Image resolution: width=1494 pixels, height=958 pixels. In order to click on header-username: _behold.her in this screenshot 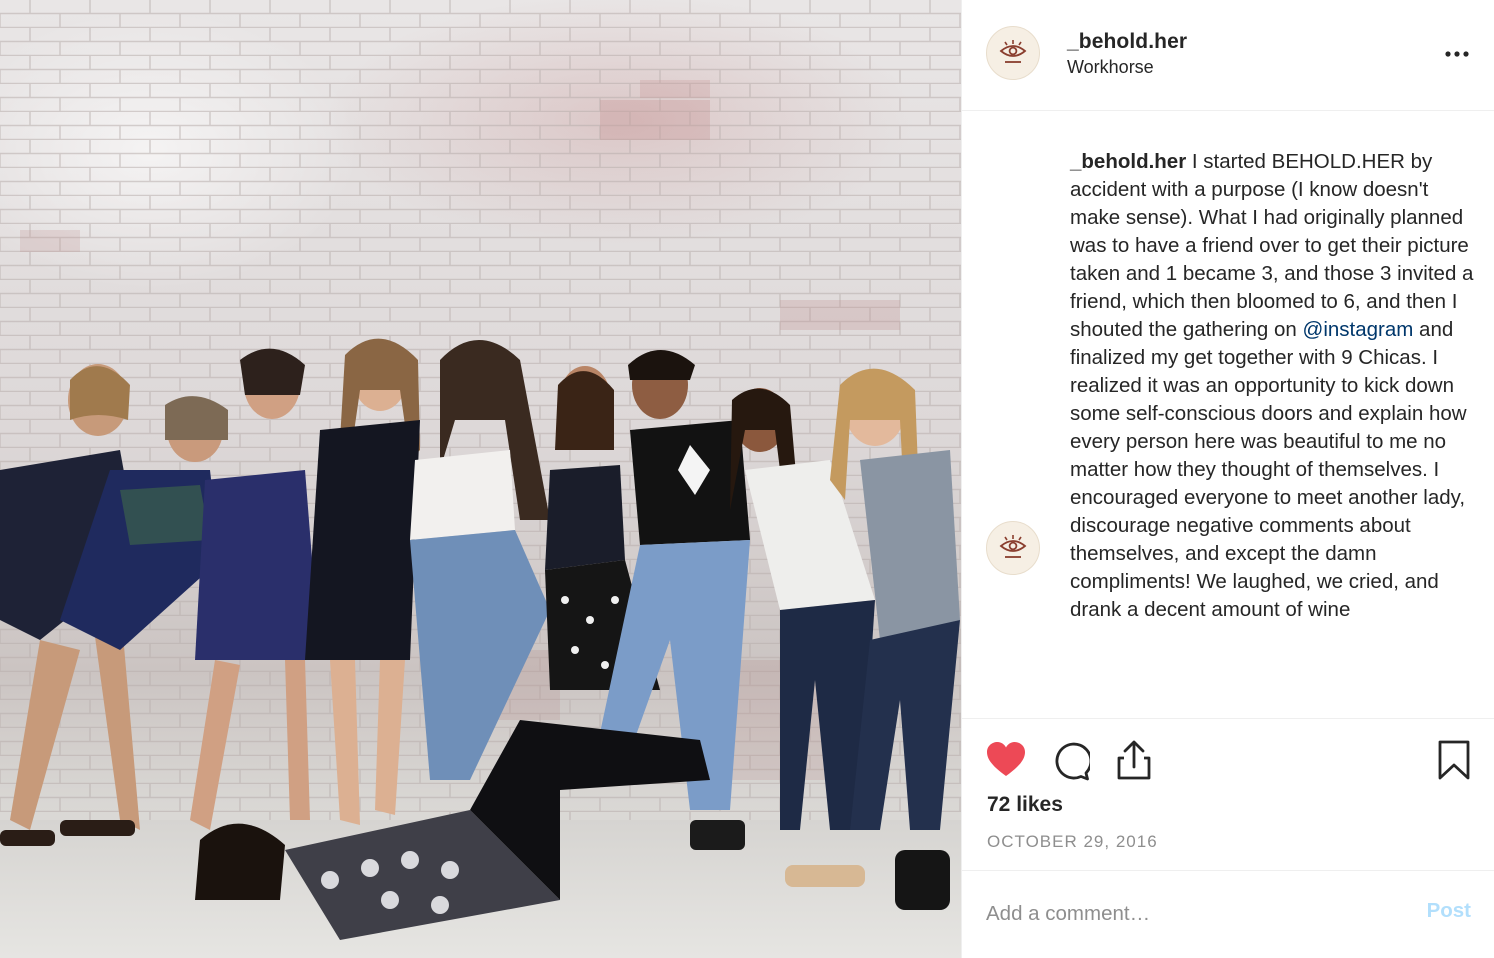, I will do `click(1127, 42)`.